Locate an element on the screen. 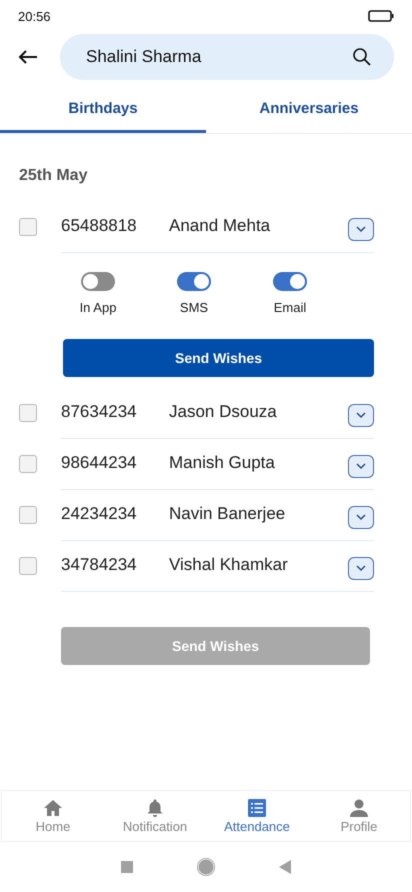  back-triangle-icon is located at coordinates (285, 867).